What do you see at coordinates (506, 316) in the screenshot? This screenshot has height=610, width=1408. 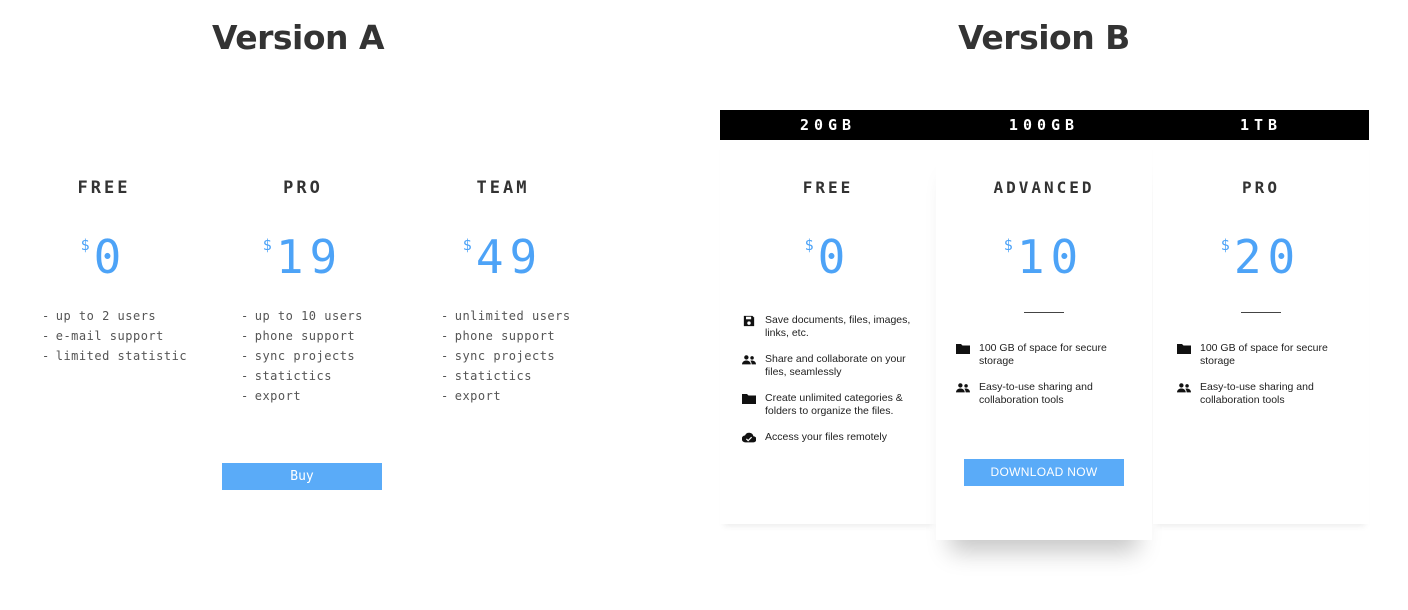 I see `feature-item: - unlimited users` at bounding box center [506, 316].